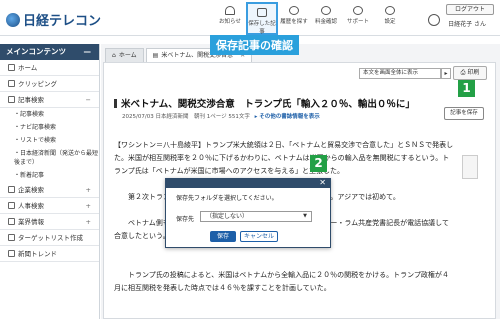 The height and width of the screenshot is (319, 500). Describe the element at coordinates (294, 10) in the screenshot. I see `history-icon` at that location.